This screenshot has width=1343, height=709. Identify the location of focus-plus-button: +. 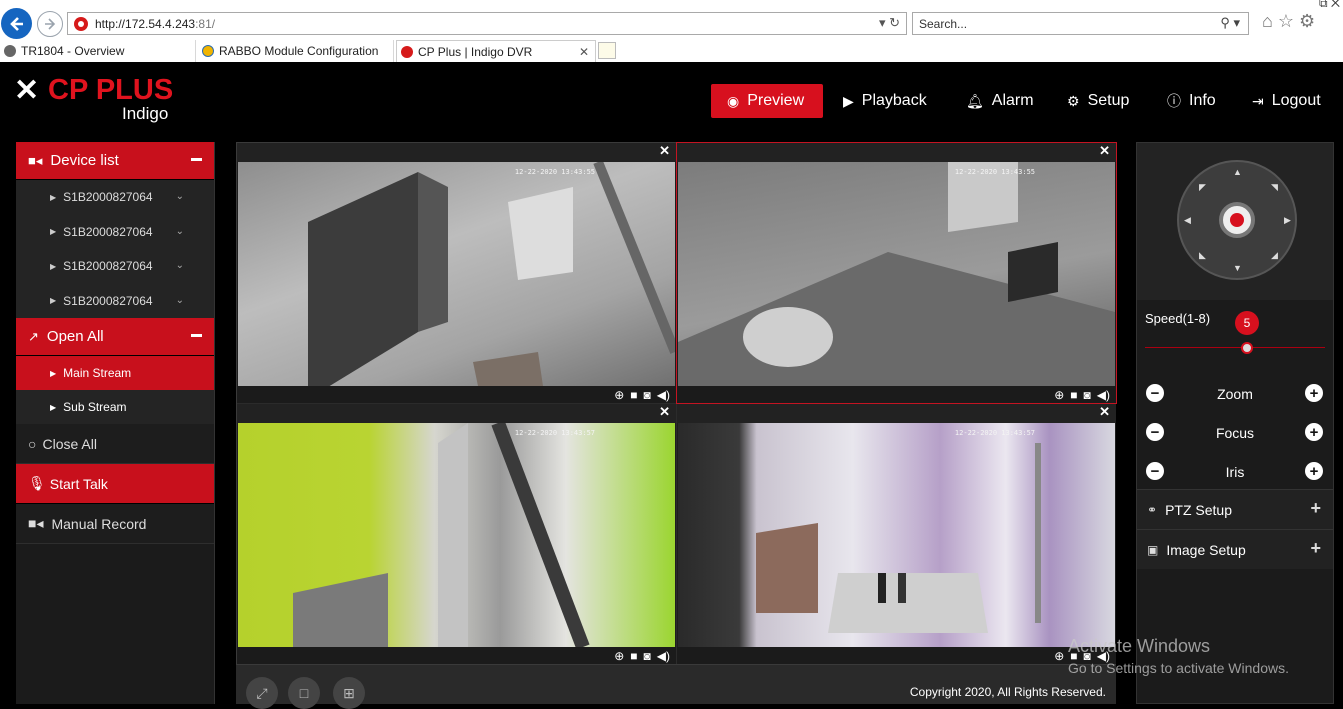
(1314, 432).